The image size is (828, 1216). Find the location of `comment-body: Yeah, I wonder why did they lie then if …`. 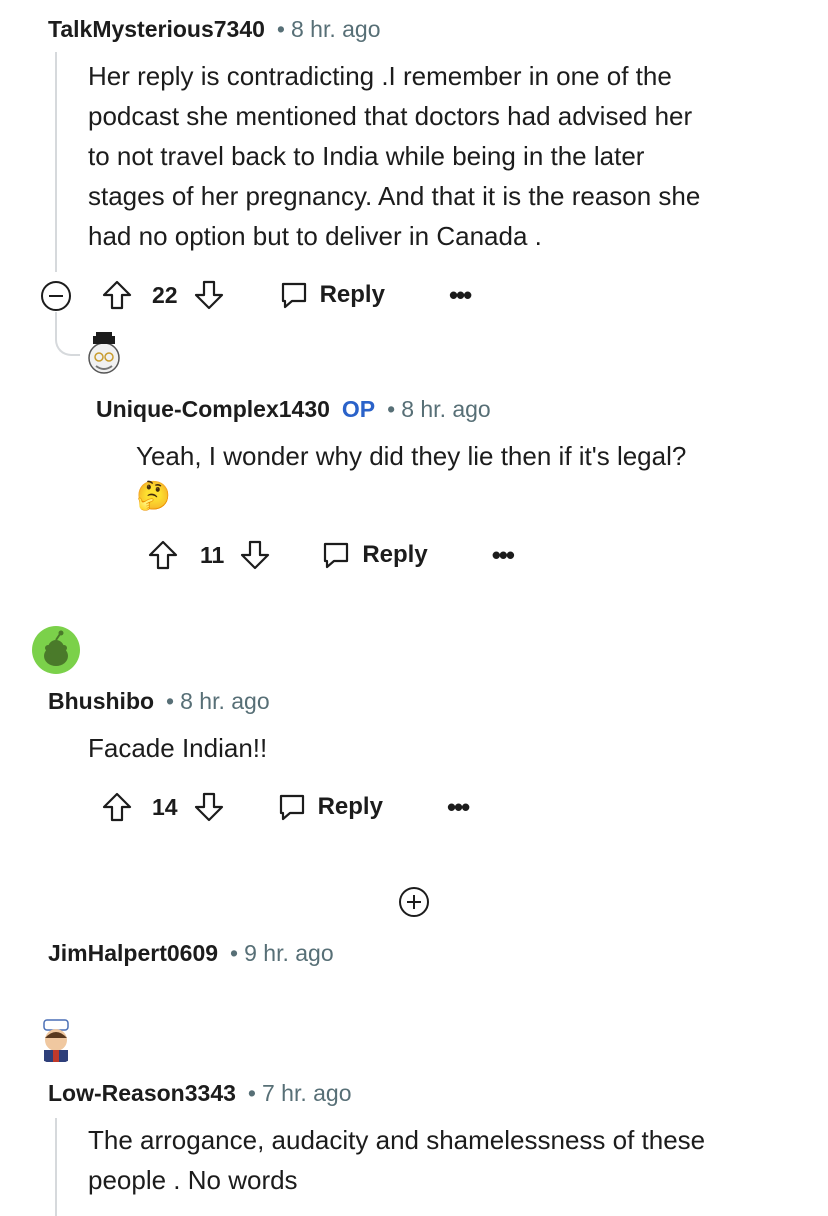

comment-body: Yeah, I wonder why did they lie then if … is located at coordinates (471, 476).